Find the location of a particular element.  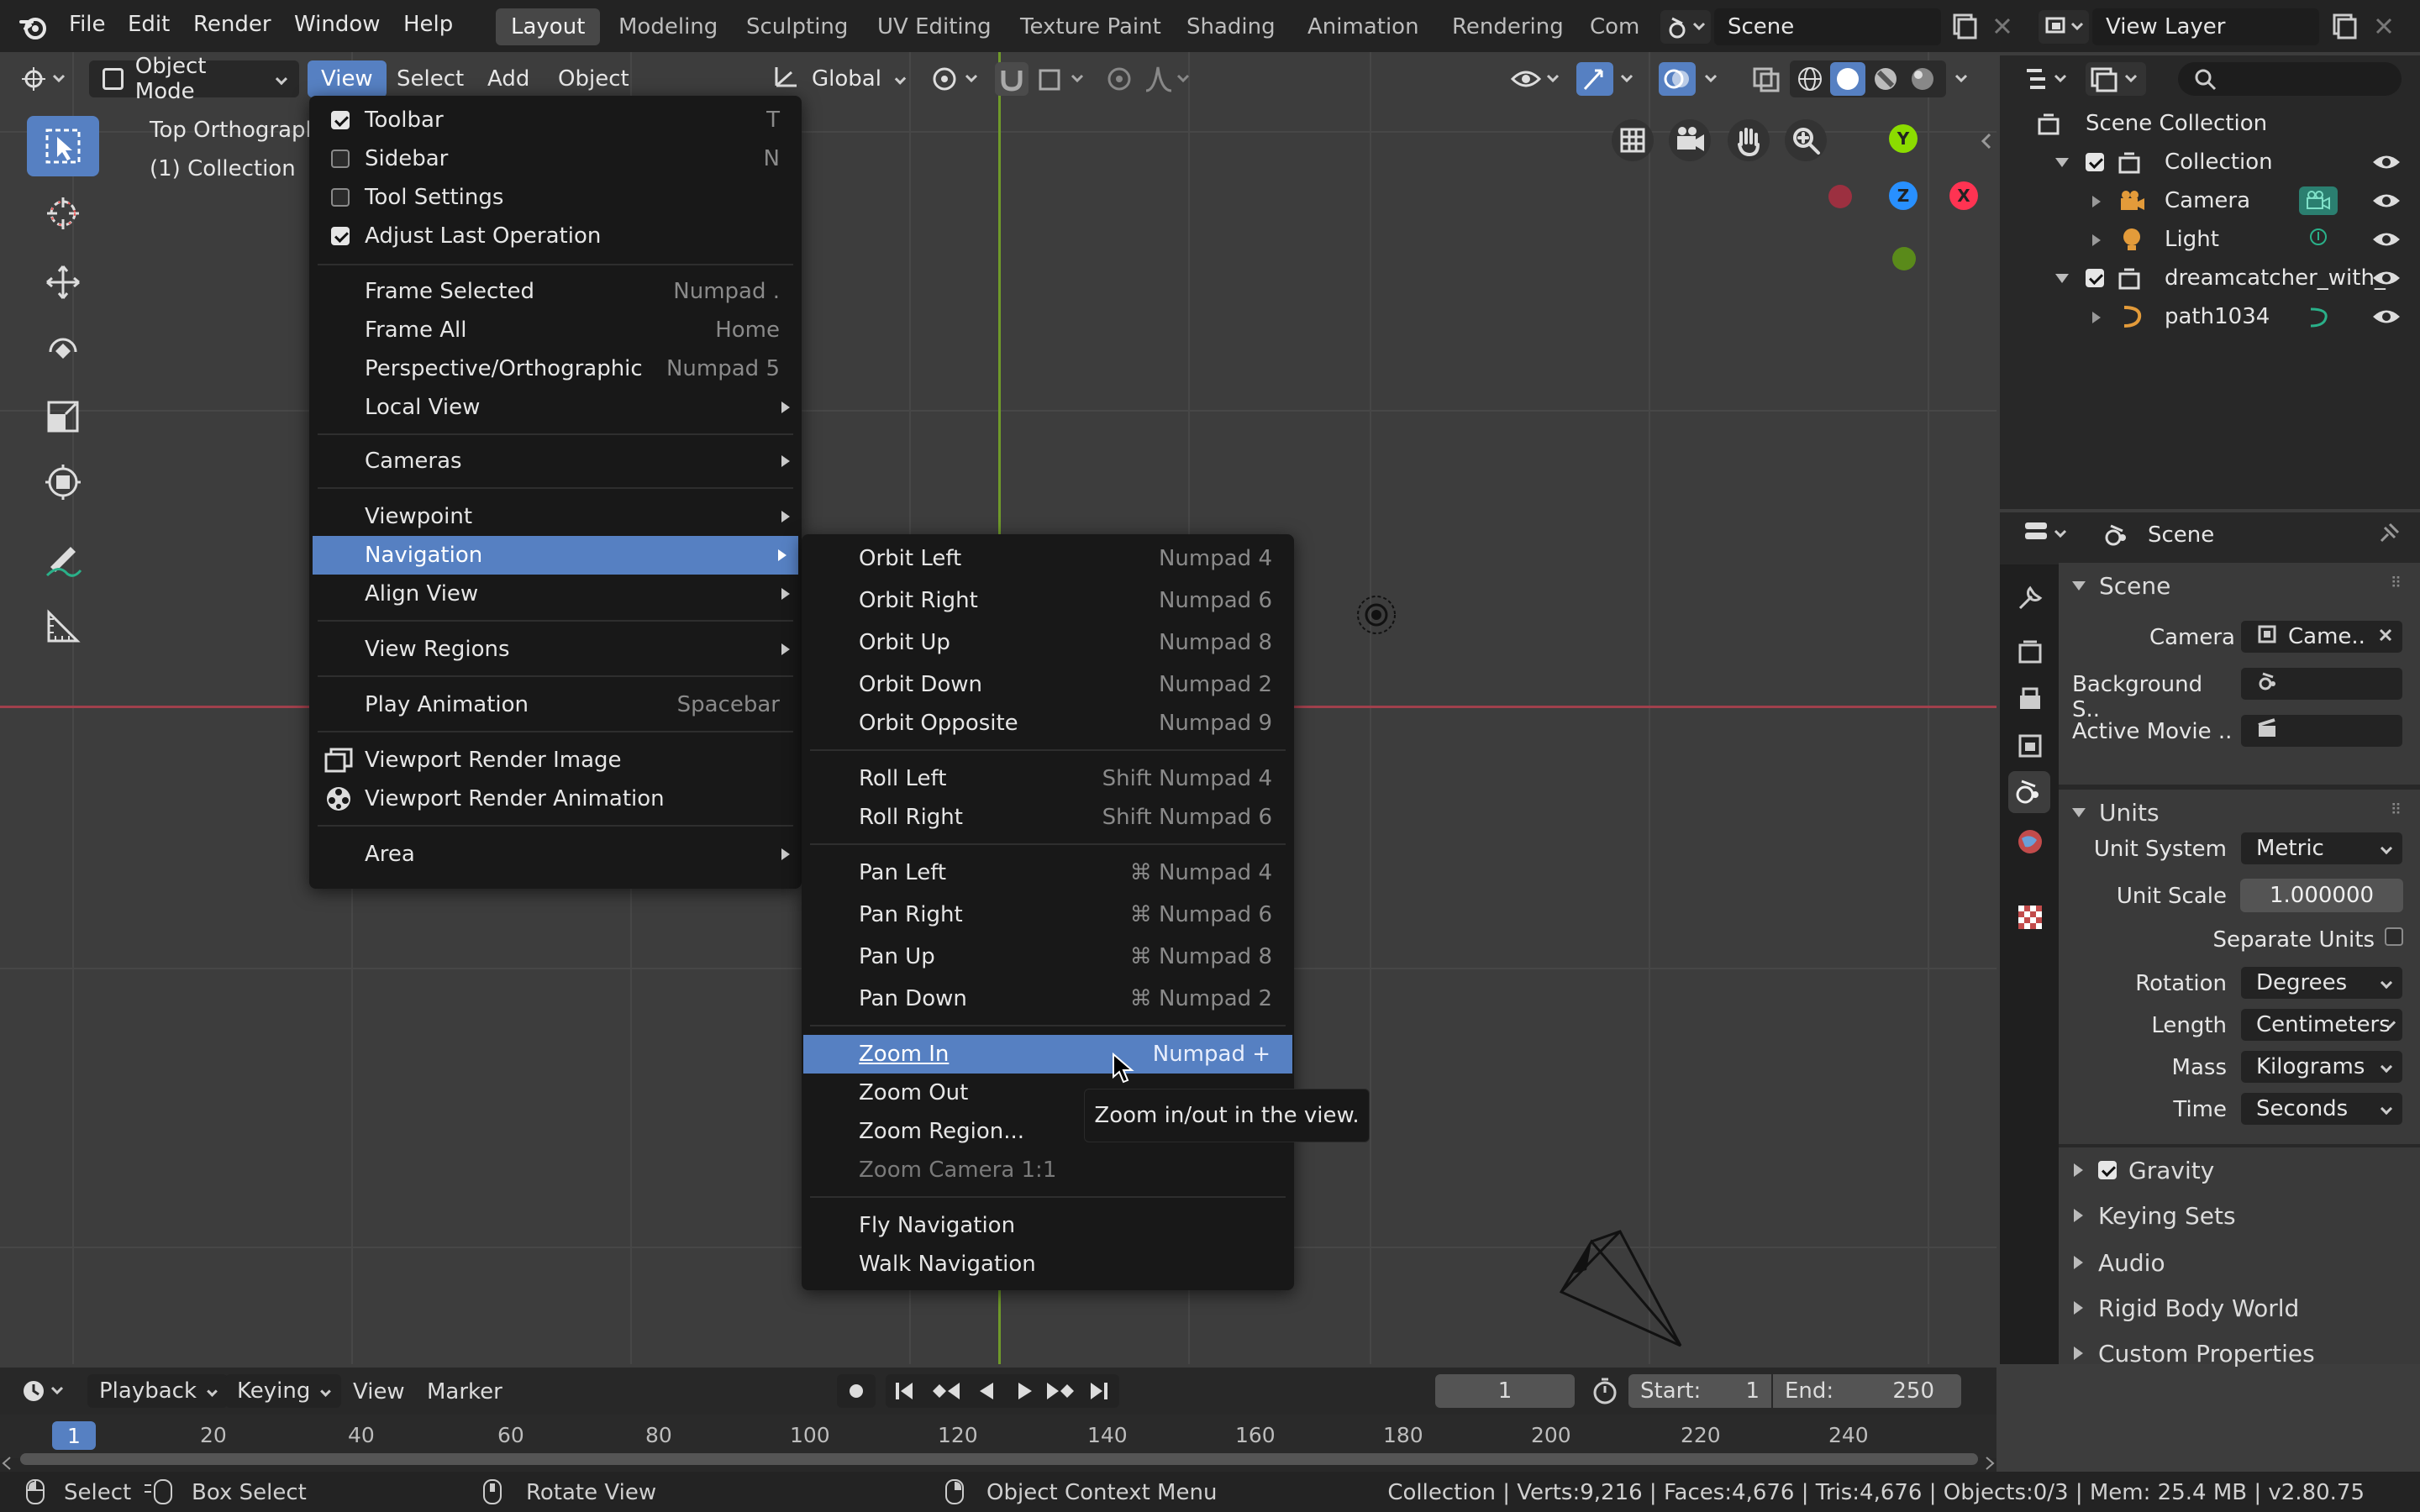

play-icon is located at coordinates (1025, 1394).